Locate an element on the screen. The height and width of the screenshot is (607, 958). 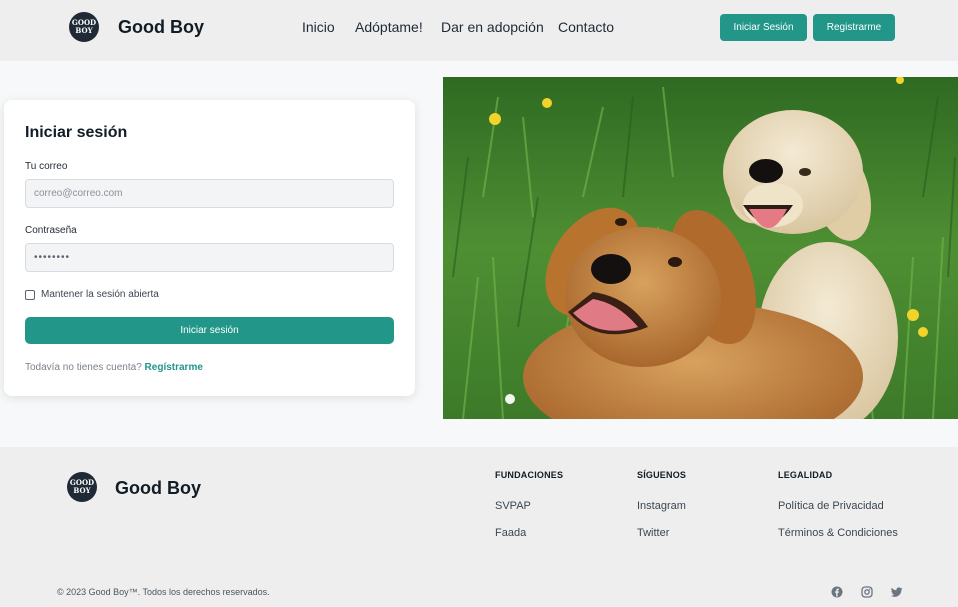
header-login-button: Iniciar Sesión is located at coordinates (763, 27).